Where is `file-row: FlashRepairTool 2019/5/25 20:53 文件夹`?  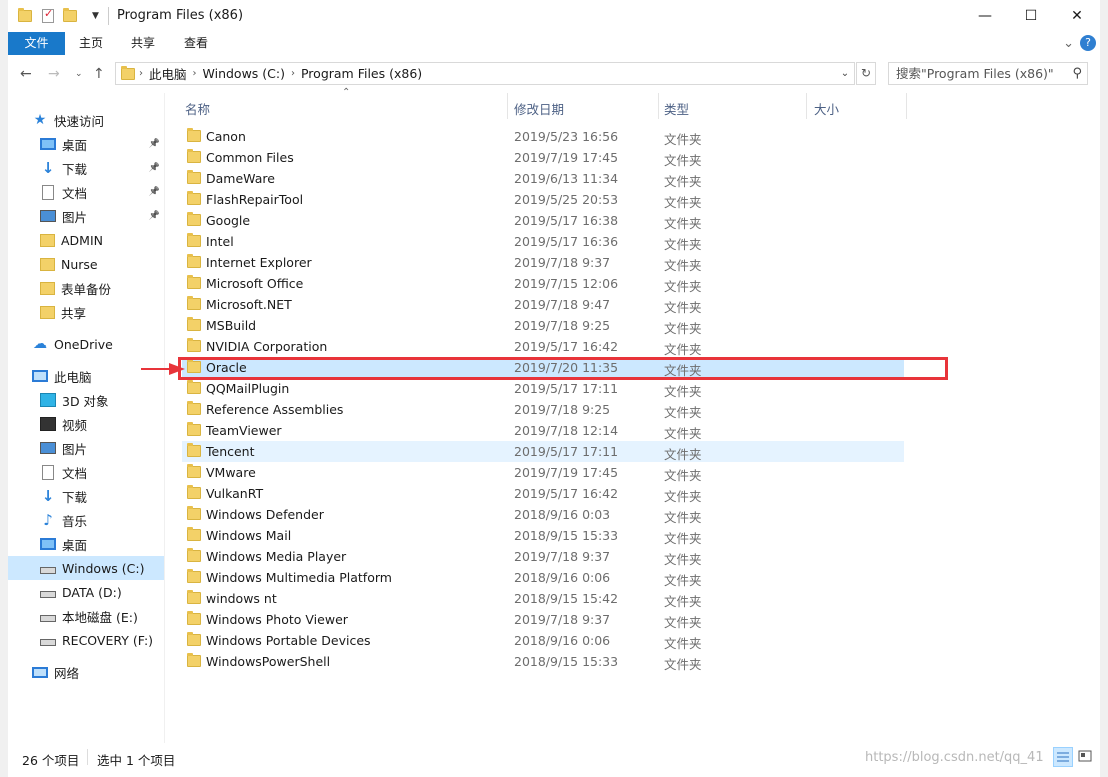
file-row: FlashRepairTool 2019/5/25 20:53 文件夹 is located at coordinates (543, 199).